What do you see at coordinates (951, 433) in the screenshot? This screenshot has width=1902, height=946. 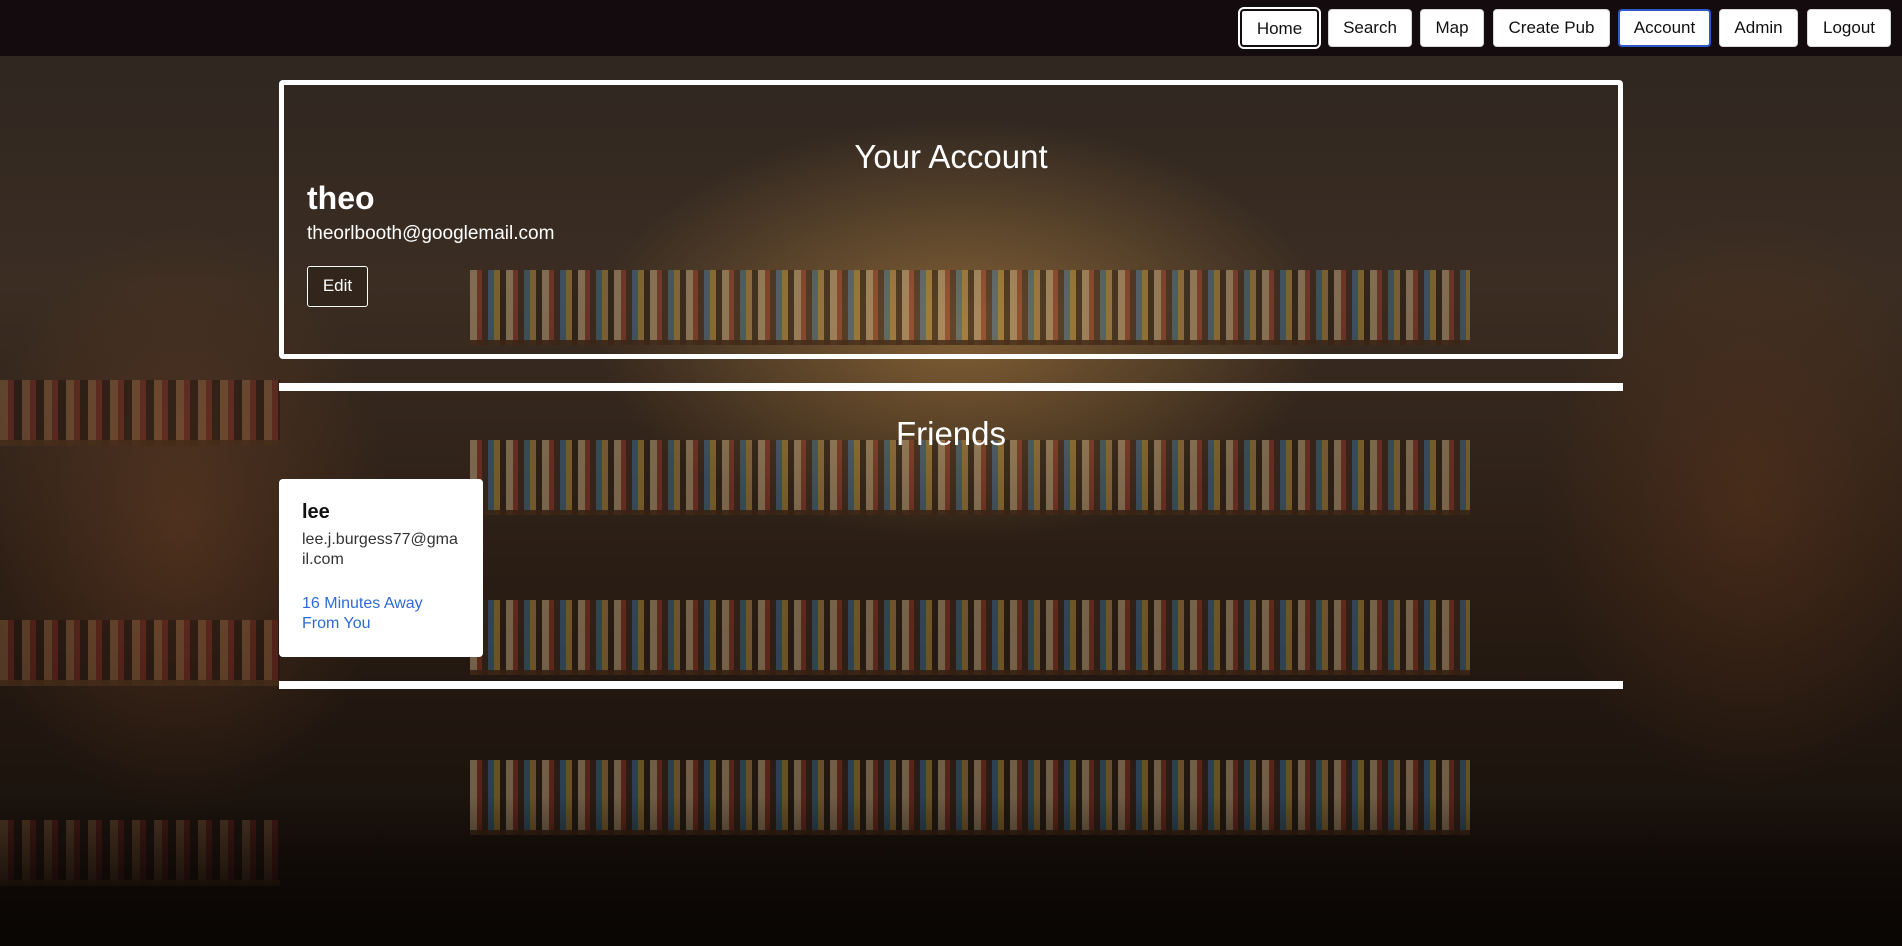 I see `friends-title: Friends` at bounding box center [951, 433].